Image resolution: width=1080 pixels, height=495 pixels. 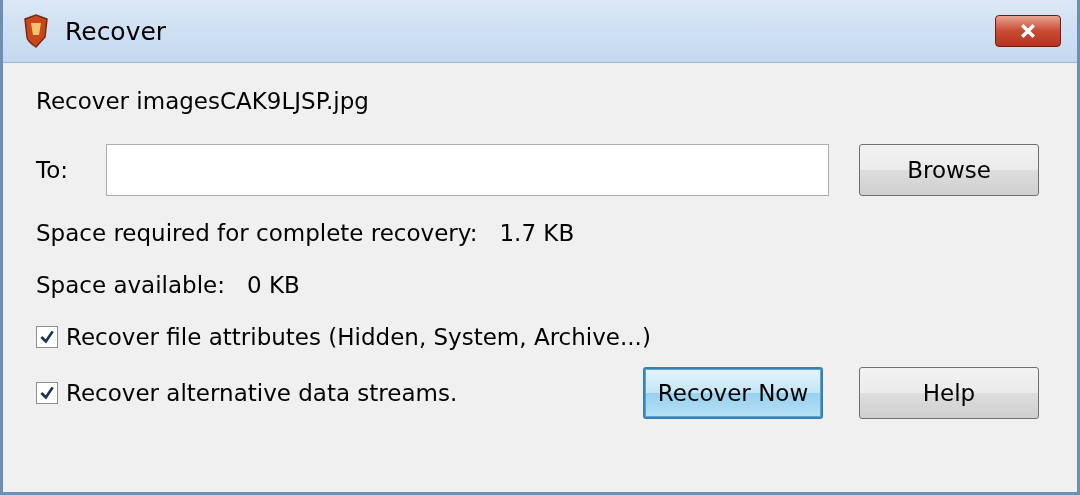 I want to click on space-required-value: 1.7 KB, so click(x=537, y=233).